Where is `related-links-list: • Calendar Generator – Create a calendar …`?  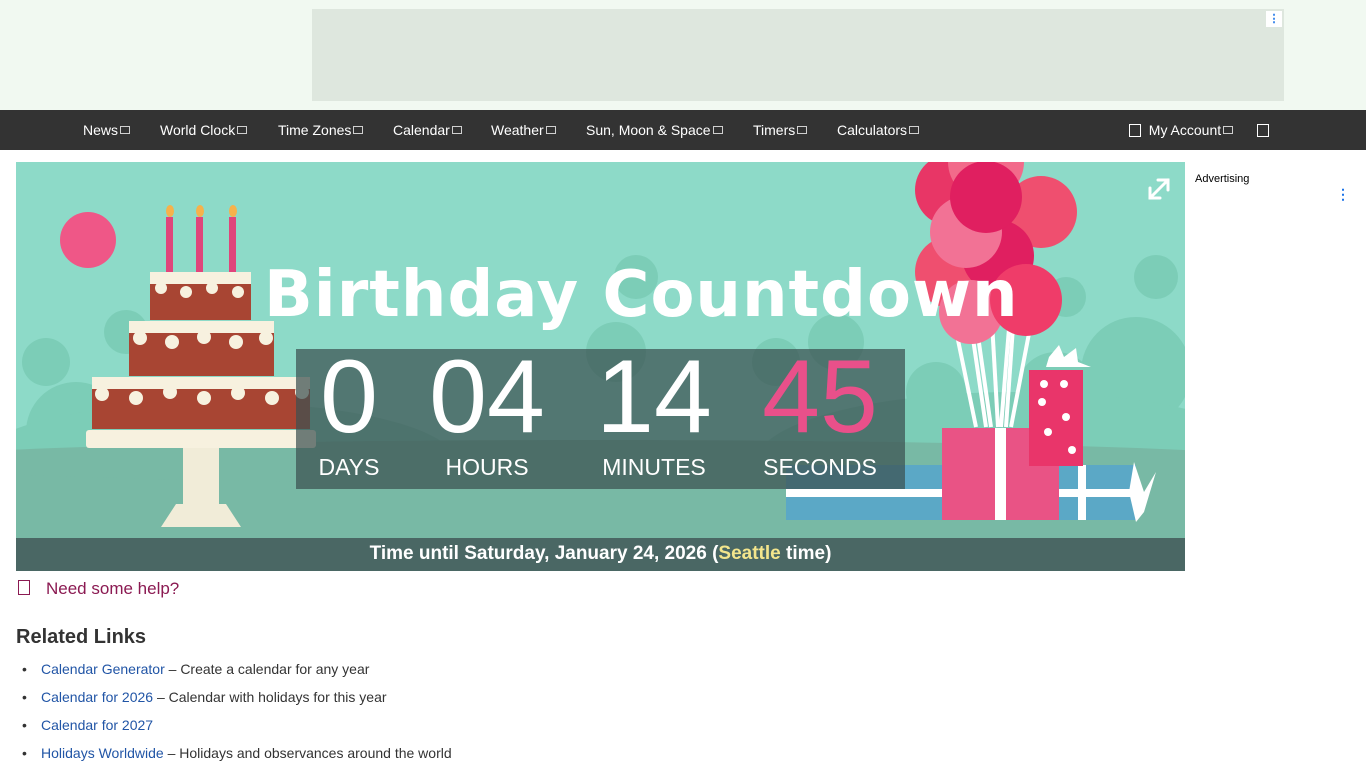 related-links-list: • Calendar Generator – Create a calendar … is located at coordinates (237, 714).